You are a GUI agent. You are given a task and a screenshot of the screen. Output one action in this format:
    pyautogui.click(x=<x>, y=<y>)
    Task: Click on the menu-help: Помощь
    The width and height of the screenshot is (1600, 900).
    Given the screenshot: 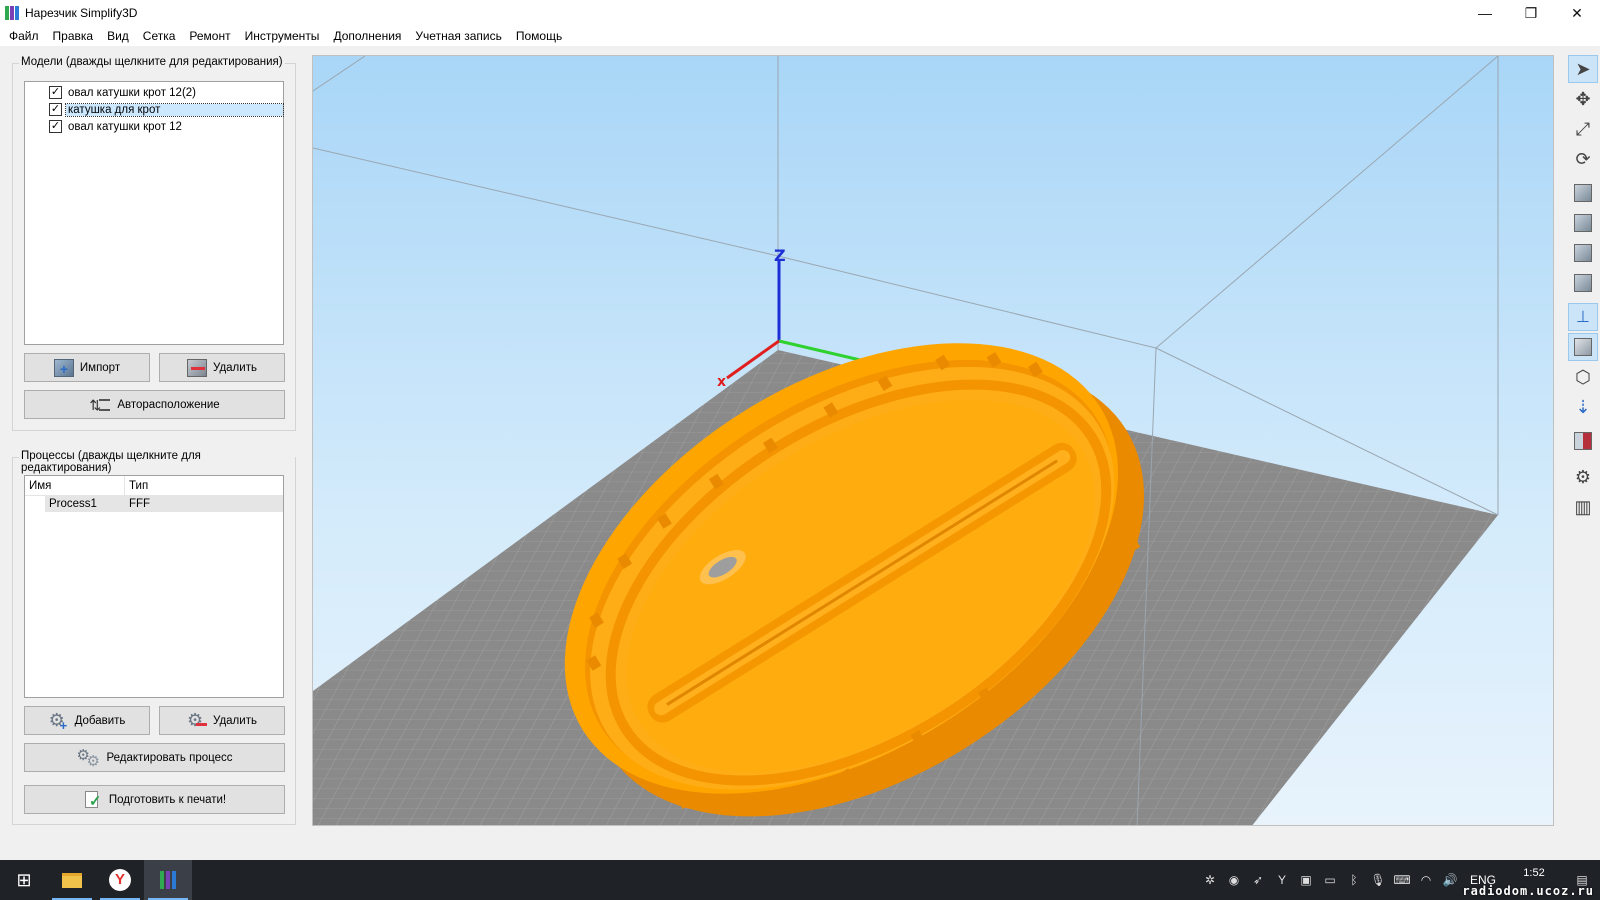 What is the action you would take?
    pyautogui.click(x=539, y=36)
    